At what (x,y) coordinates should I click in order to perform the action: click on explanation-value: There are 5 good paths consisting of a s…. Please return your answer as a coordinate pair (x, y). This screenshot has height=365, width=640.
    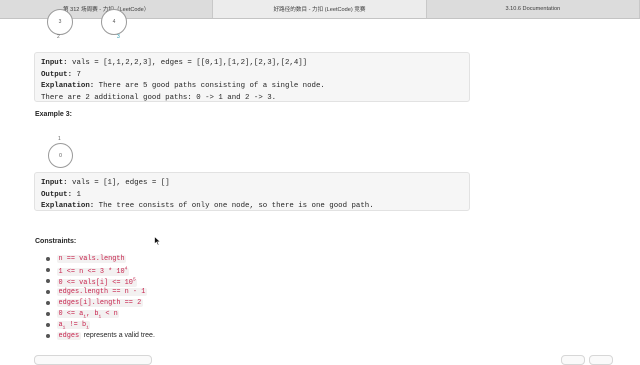
    Looking at the image, I should click on (209, 86).